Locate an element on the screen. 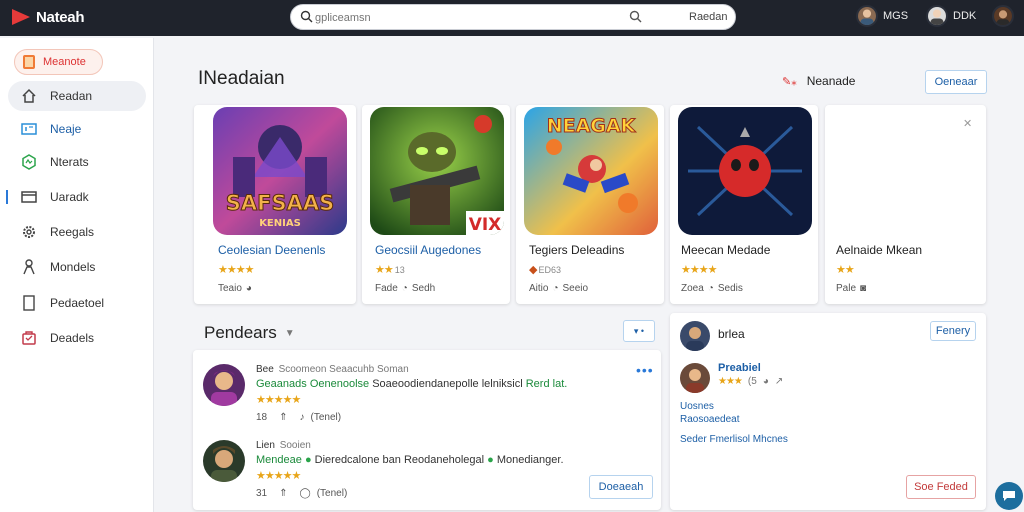  folder-icon is located at coordinates (29, 197).